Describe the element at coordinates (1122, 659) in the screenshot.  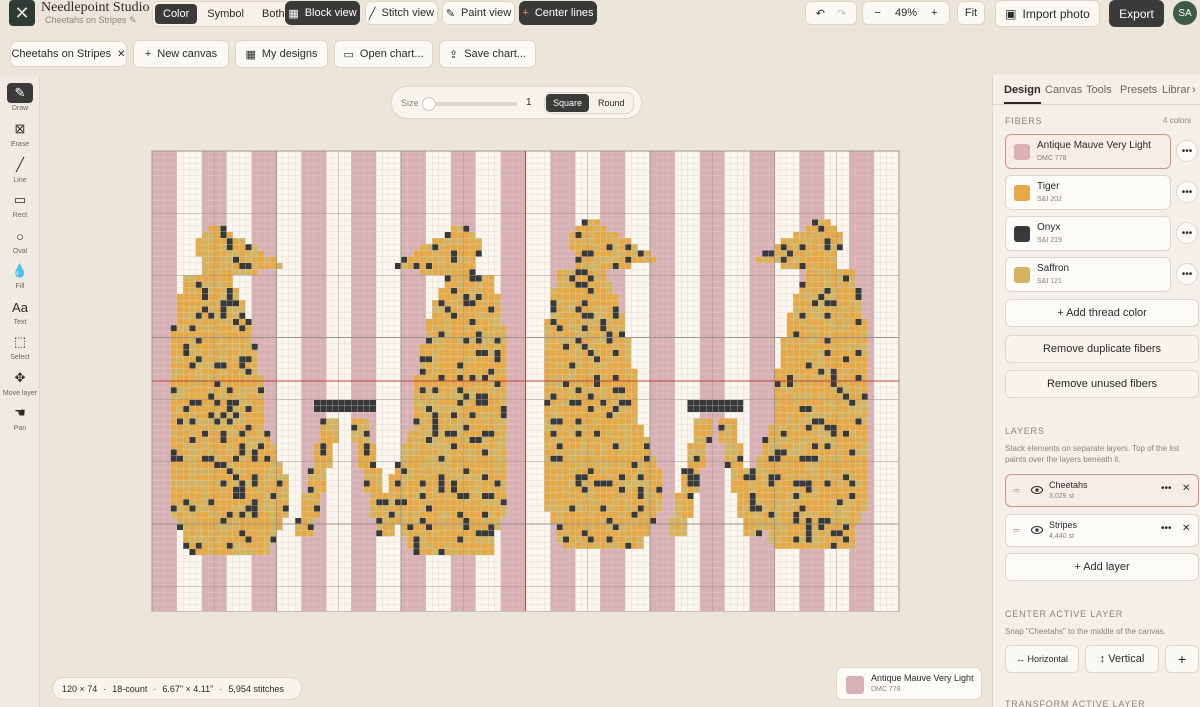
I see `center-vertical-button: ↕ Vertical` at that location.